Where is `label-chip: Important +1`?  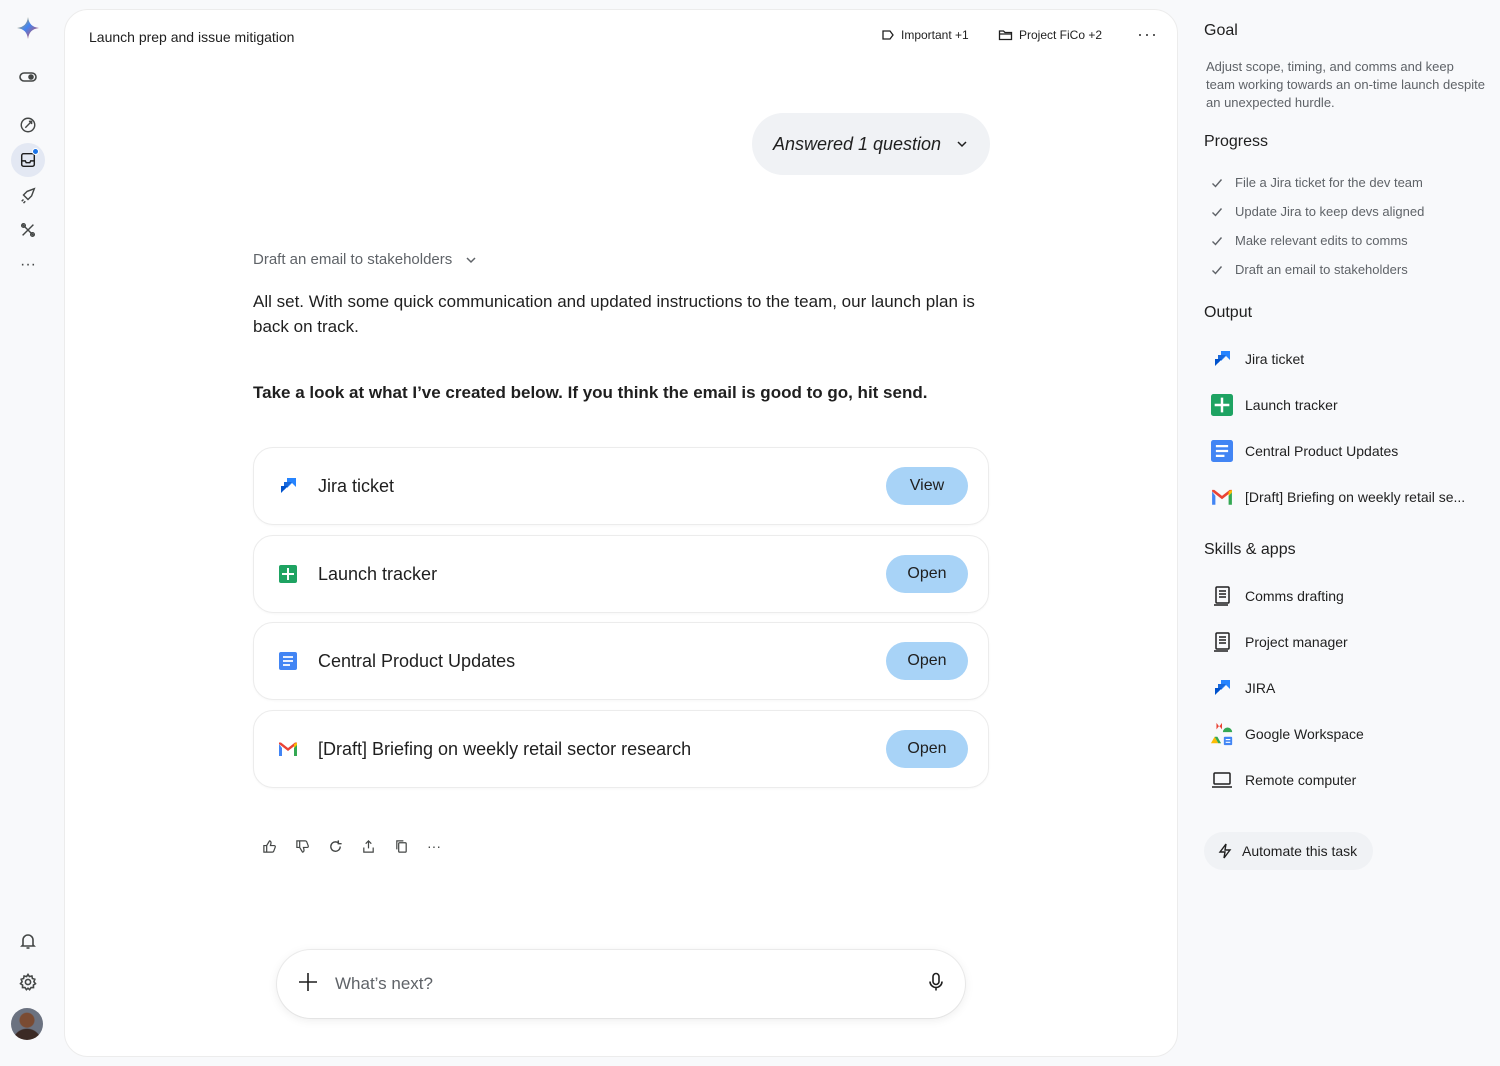
label-chip: Important +1 is located at coordinates (925, 35).